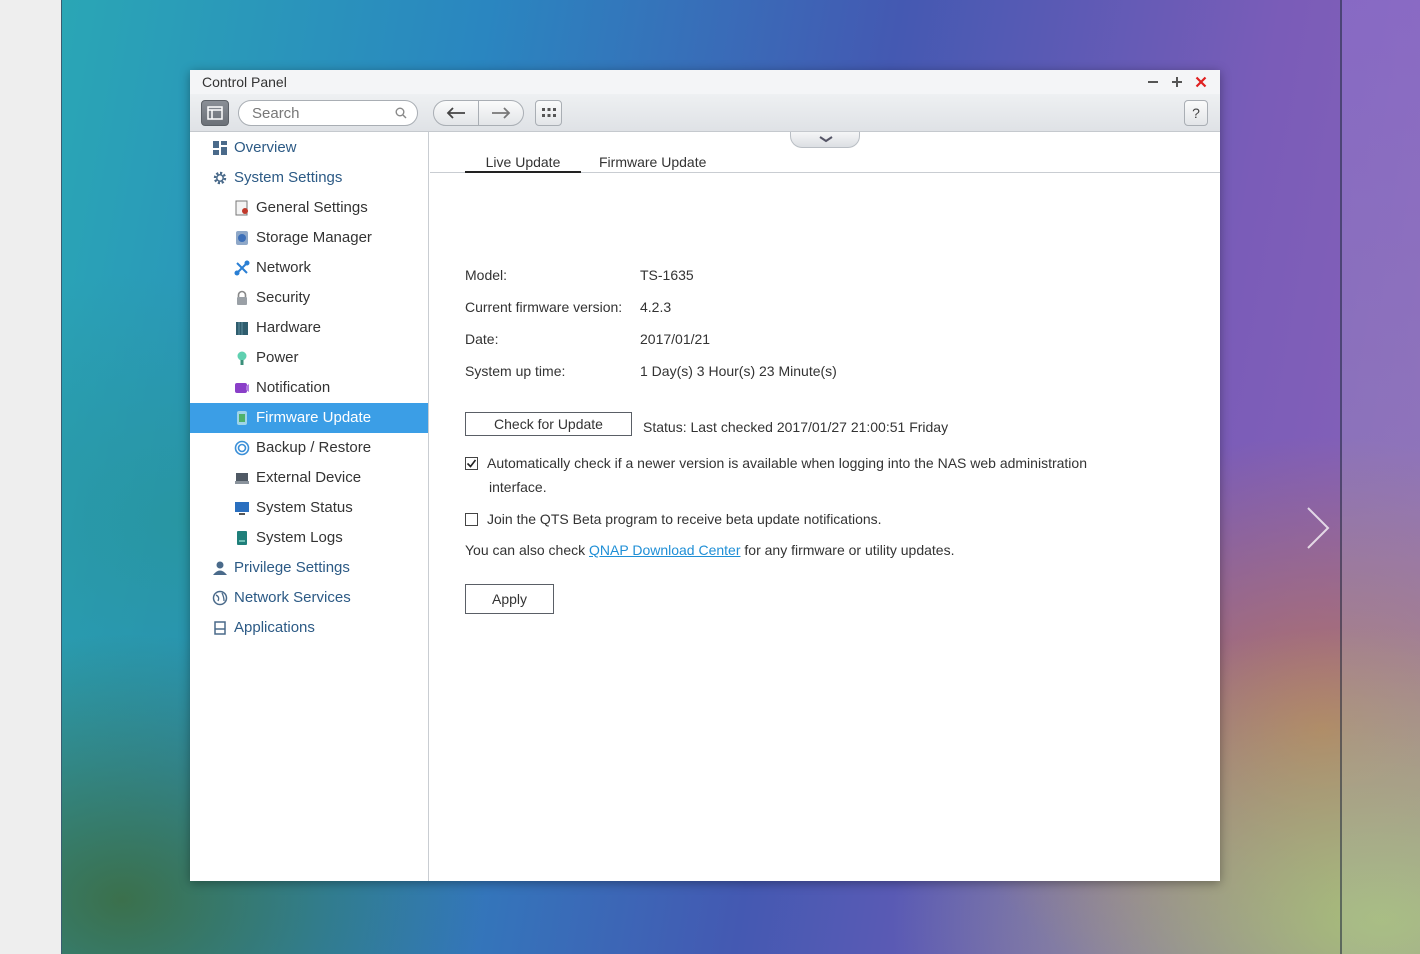 Image resolution: width=1420 pixels, height=954 pixels. I want to click on sidebar-item-system-logs: System Logs, so click(309, 538).